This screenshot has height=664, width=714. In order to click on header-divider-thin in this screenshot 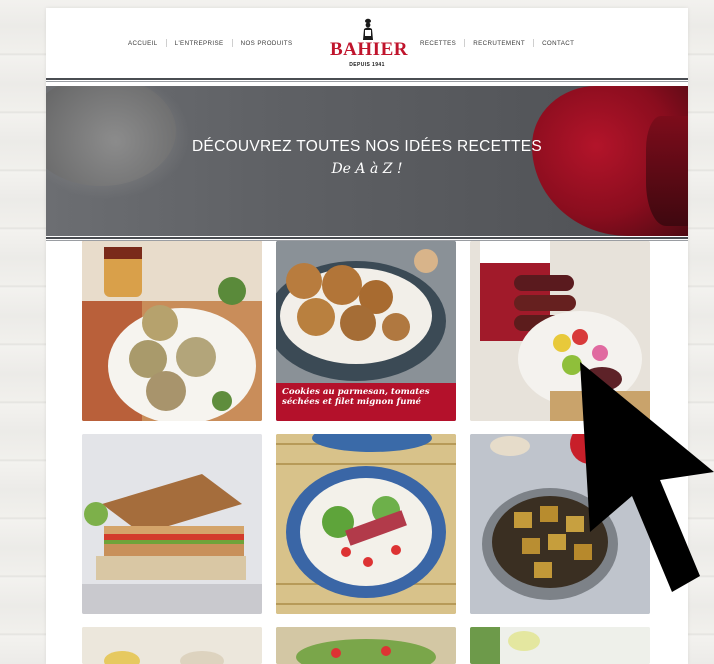, I will do `click(367, 81)`.